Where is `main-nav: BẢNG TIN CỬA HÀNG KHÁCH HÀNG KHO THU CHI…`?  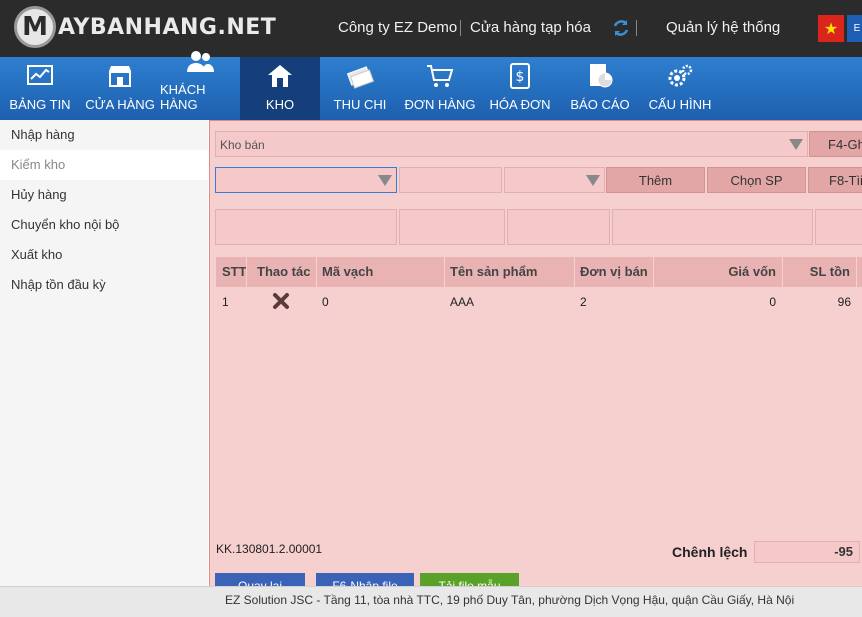 main-nav: BẢNG TIN CỬA HÀNG KHÁCH HÀNG KHO THU CHI… is located at coordinates (431, 85).